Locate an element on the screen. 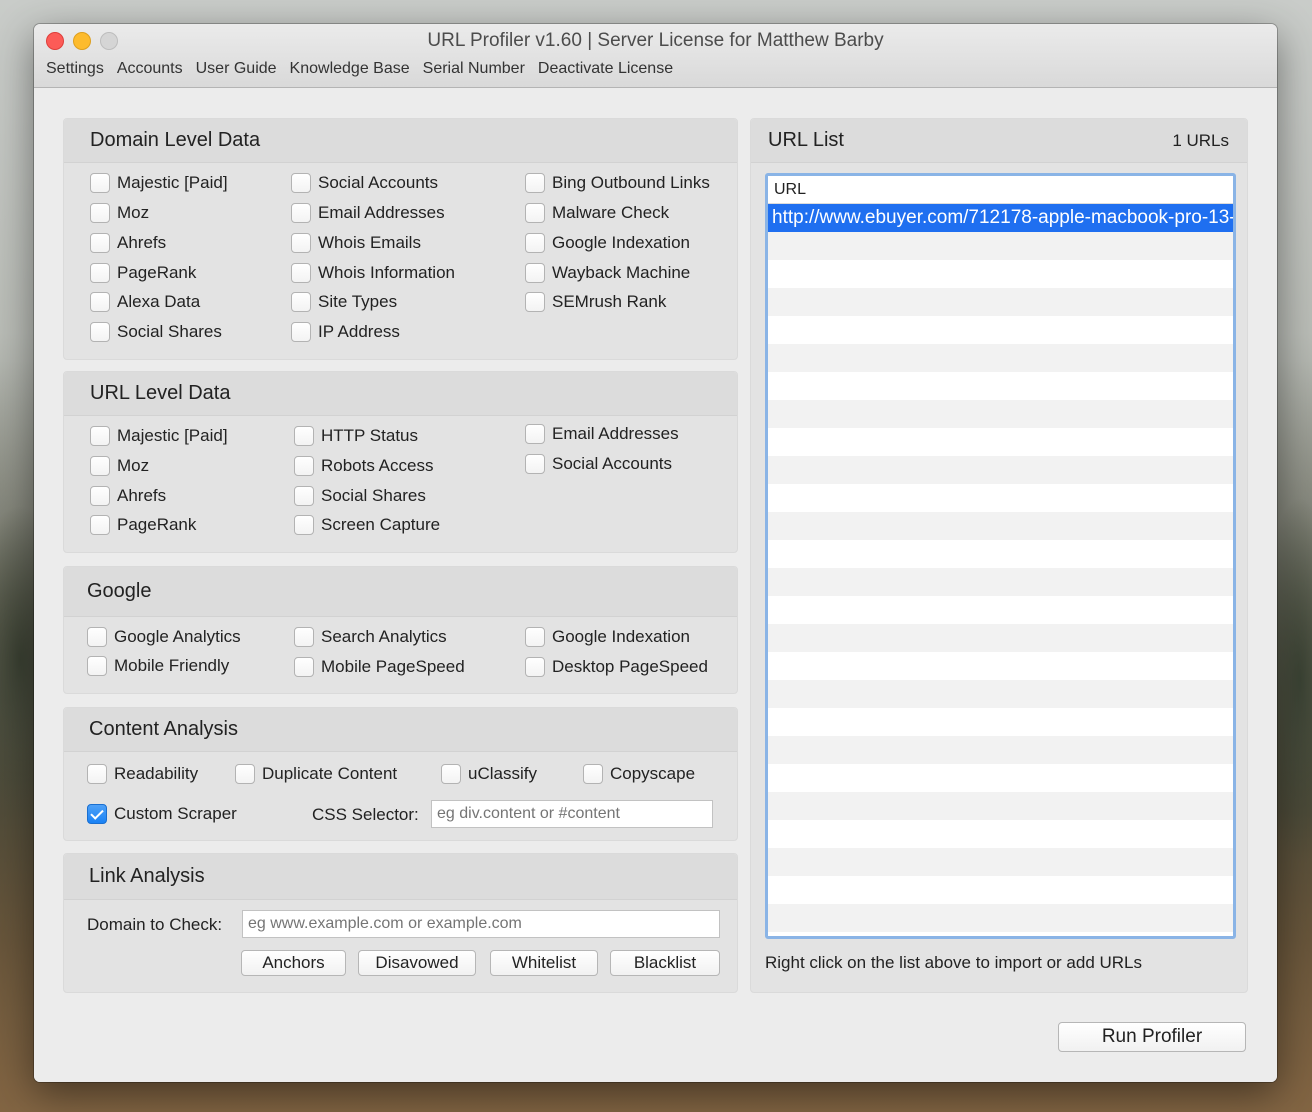 This screenshot has width=1312, height=1112. content-checkbox-copyscape: Copyscape is located at coordinates (639, 774).